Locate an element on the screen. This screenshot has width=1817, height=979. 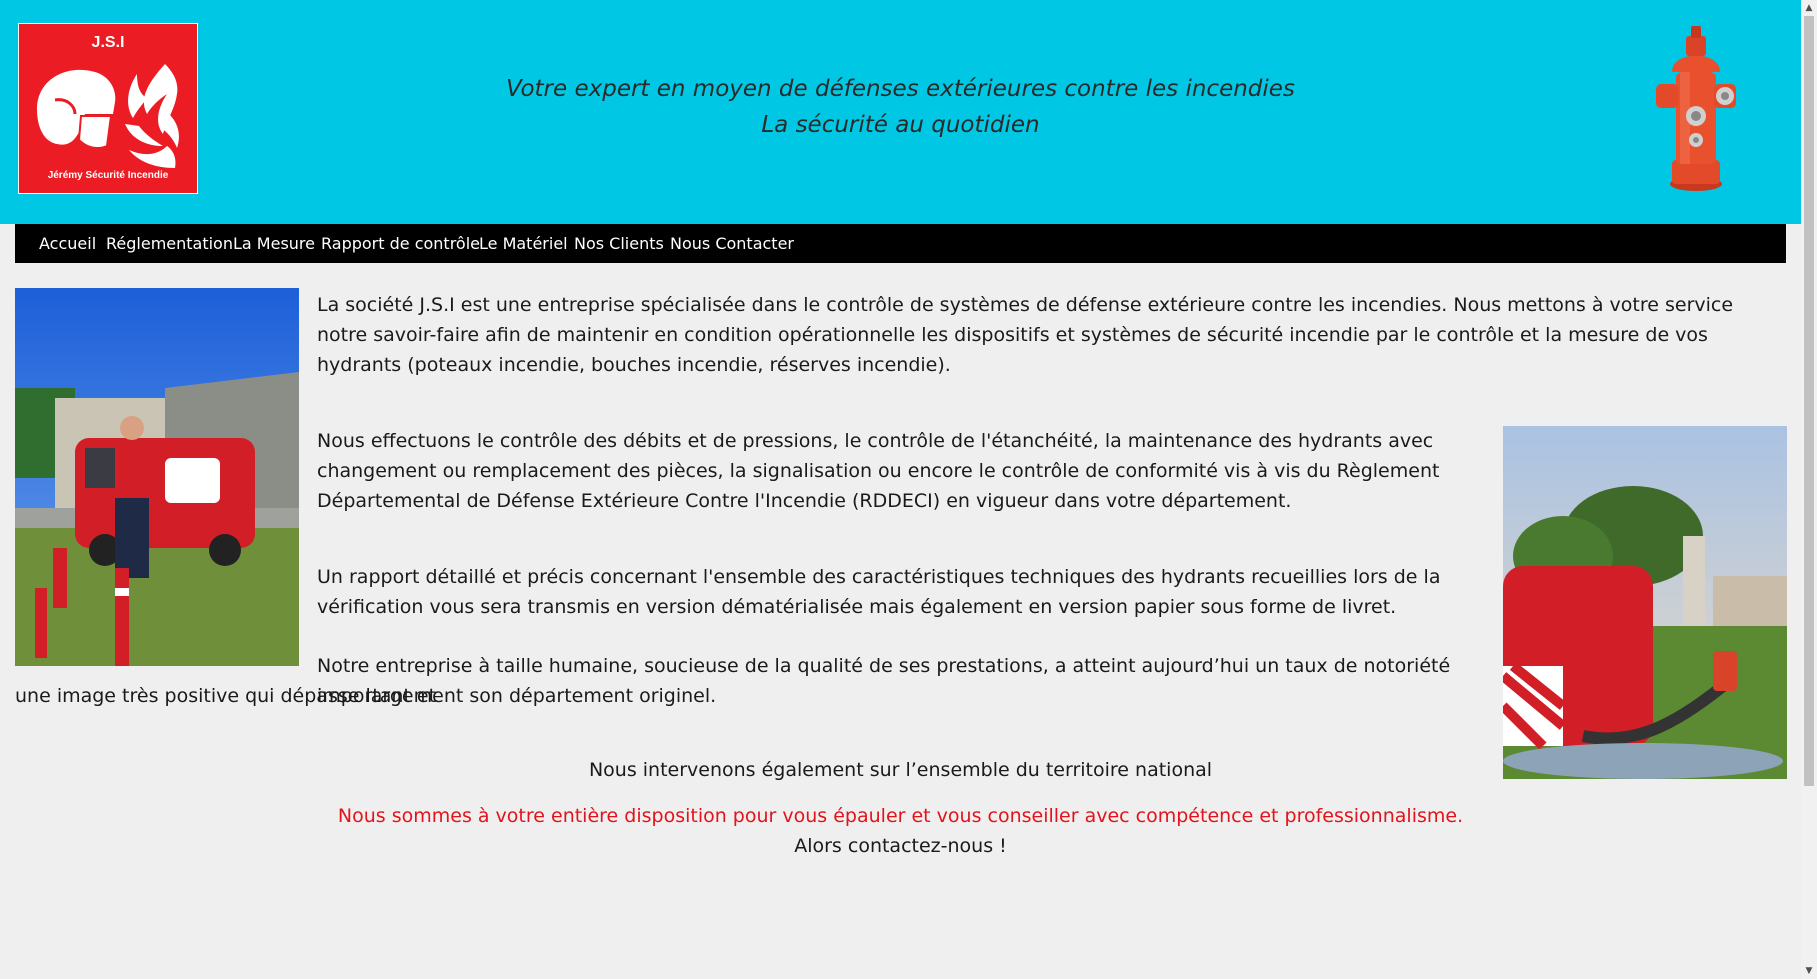
scroll-down-icon: ▼ is located at coordinates (1809, 971).